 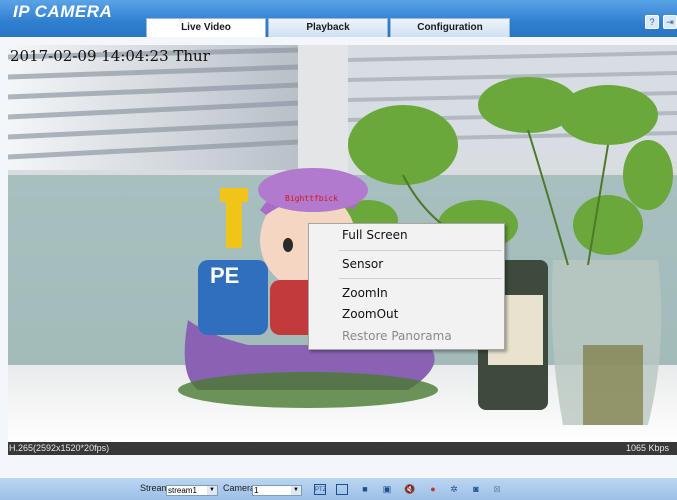 I want to click on menu-item-zoom-out: ZoomOut, so click(x=406, y=314).